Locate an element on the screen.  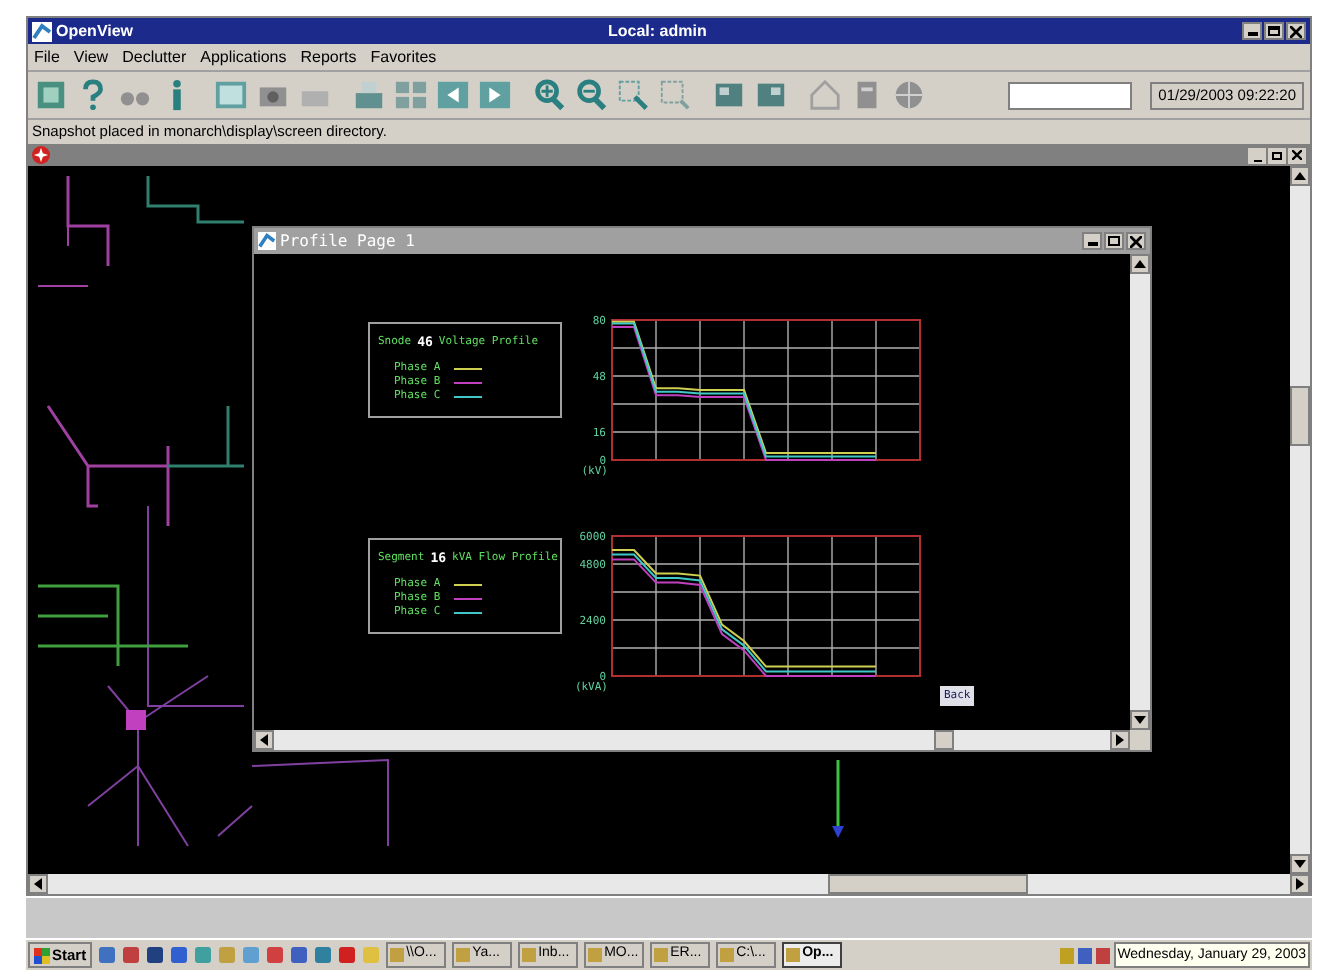
globe-icon is located at coordinates (909, 95).